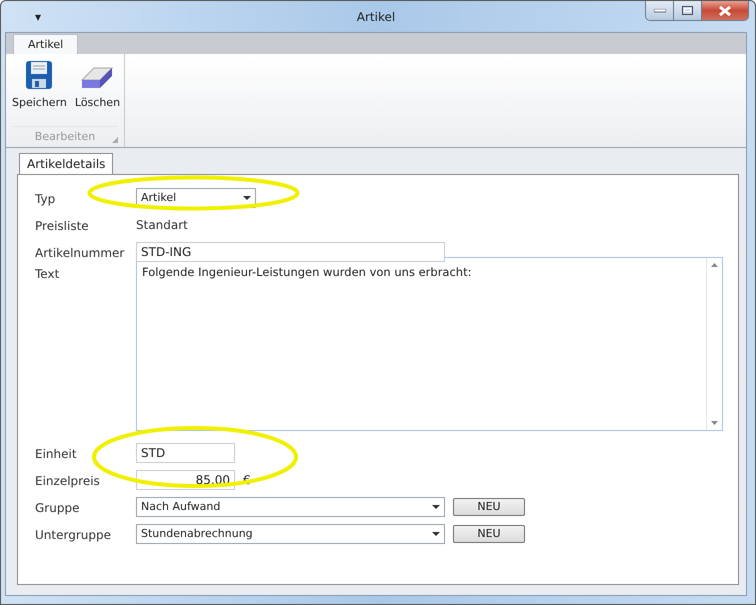 This screenshot has width=756, height=605. What do you see at coordinates (185, 452) in the screenshot?
I see `input-field: STD` at bounding box center [185, 452].